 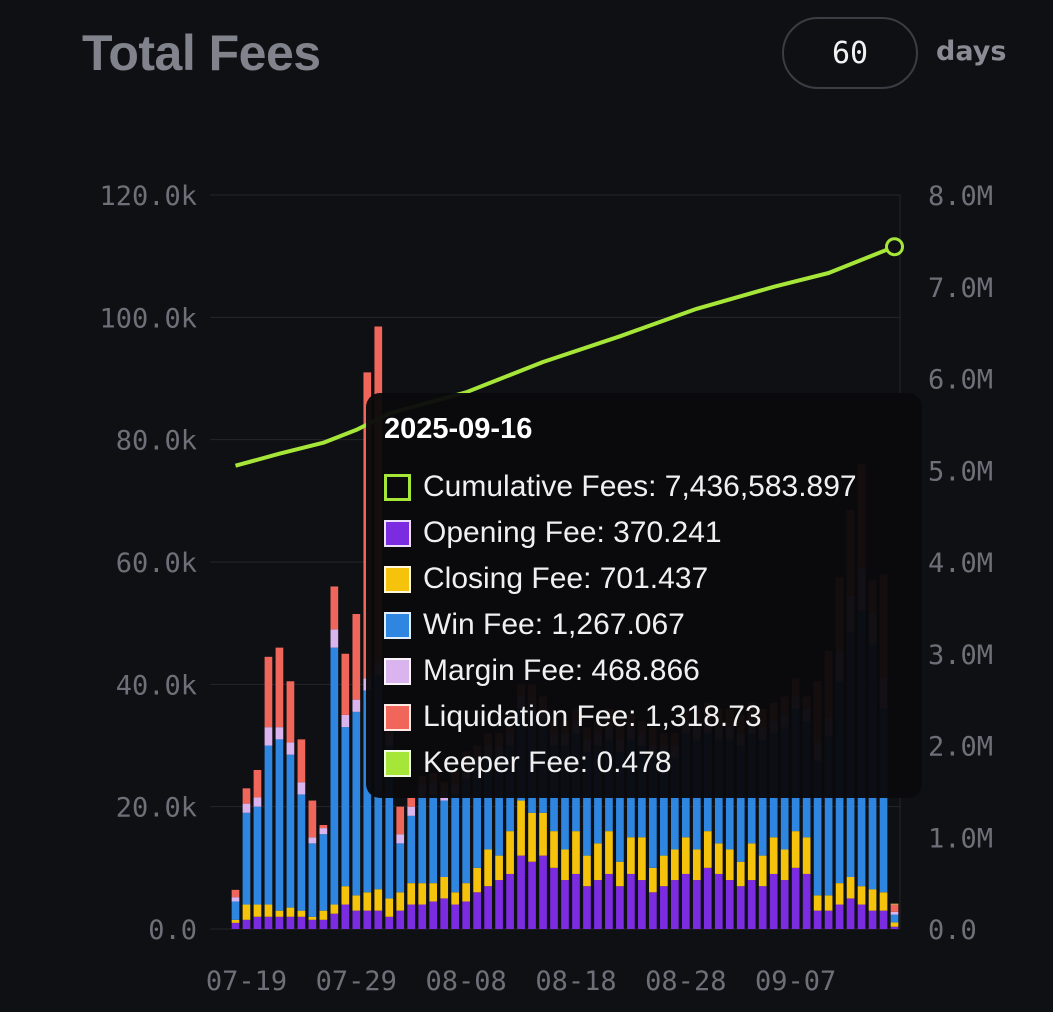 I want to click on cumulative-hover-point, so click(x=895, y=247).